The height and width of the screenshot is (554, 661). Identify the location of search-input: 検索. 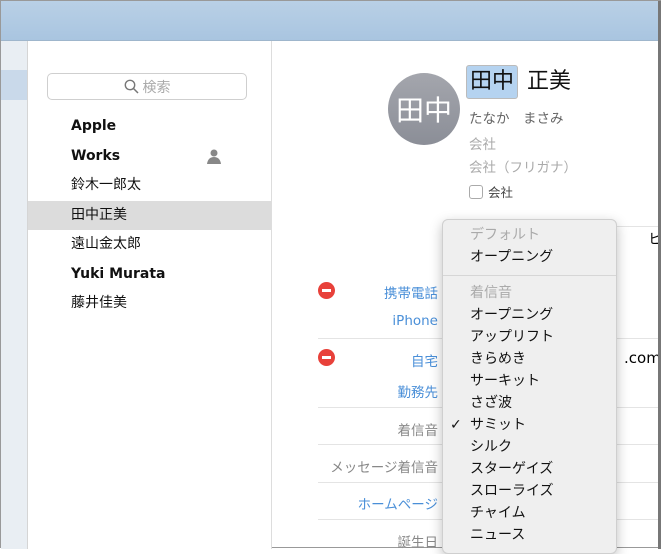
(147, 86).